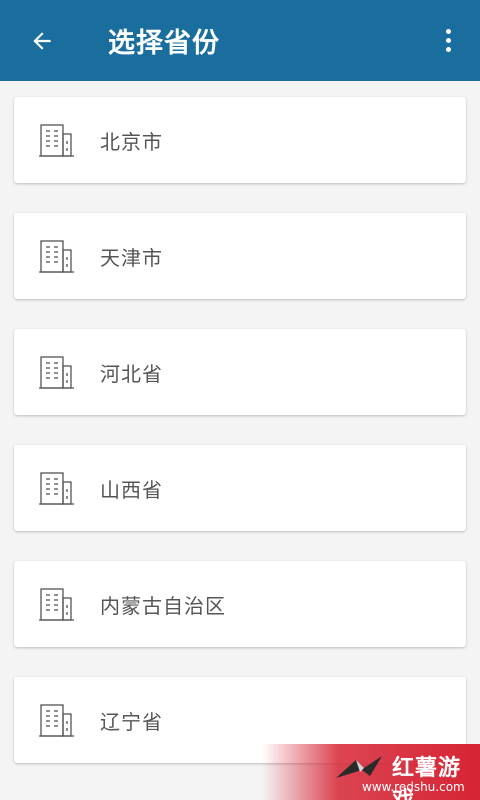  What do you see at coordinates (359, 767) in the screenshot?
I see `redshu-logo-icon` at bounding box center [359, 767].